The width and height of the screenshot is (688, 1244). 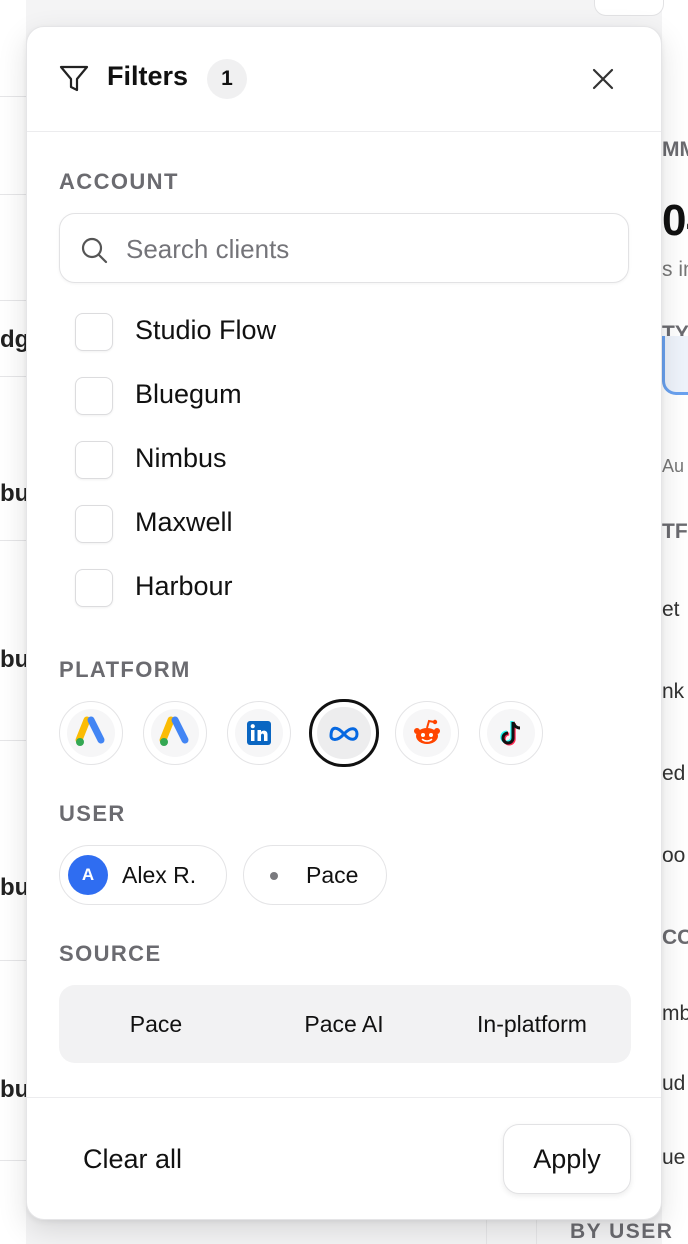 I want to click on panel-header: Filters 1, so click(x=344, y=79).